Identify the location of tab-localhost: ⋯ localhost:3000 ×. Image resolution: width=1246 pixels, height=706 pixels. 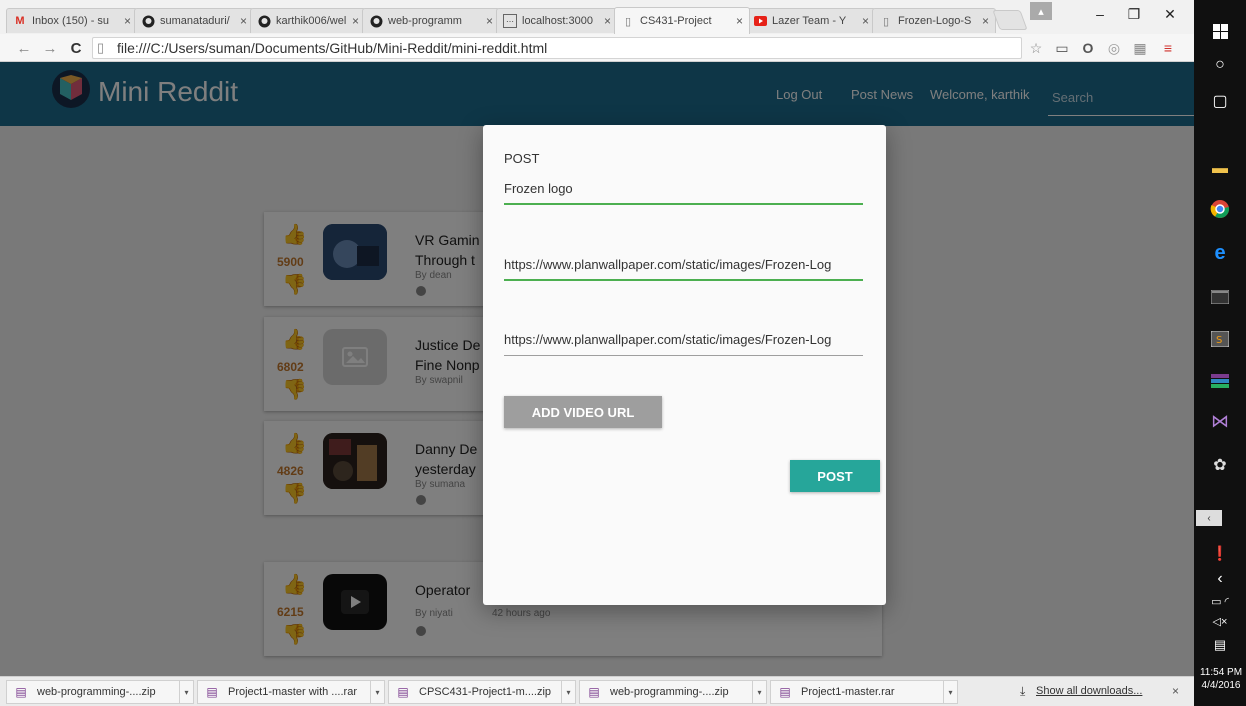
(557, 20).